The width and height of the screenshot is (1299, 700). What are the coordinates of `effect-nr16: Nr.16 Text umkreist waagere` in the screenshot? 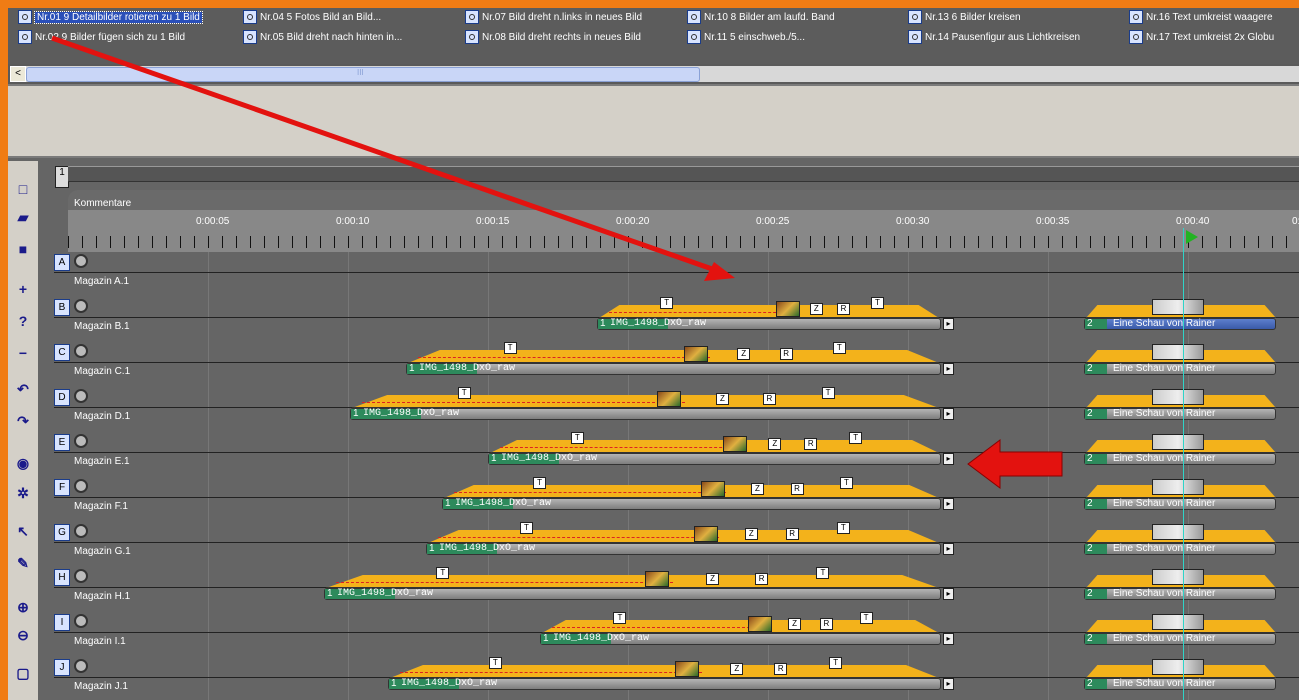 It's located at (1201, 17).